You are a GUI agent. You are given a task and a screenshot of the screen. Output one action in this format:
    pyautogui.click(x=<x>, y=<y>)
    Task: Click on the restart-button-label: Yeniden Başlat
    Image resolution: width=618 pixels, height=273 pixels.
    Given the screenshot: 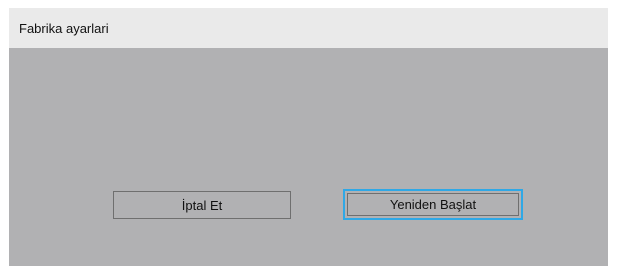 What is the action you would take?
    pyautogui.click(x=433, y=204)
    